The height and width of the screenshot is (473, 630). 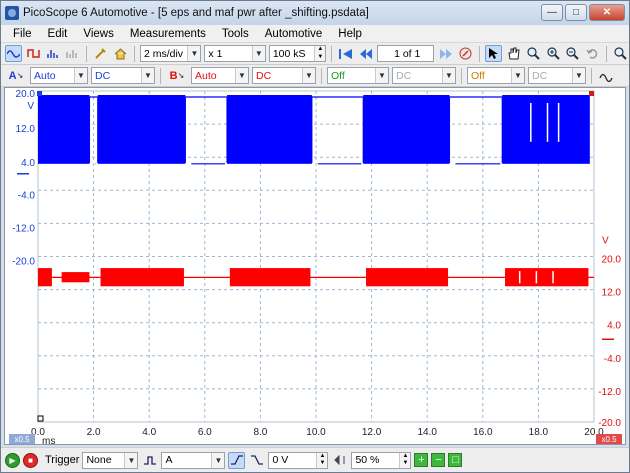 What do you see at coordinates (607, 12) in the screenshot?
I see `close-button: ✕` at bounding box center [607, 12].